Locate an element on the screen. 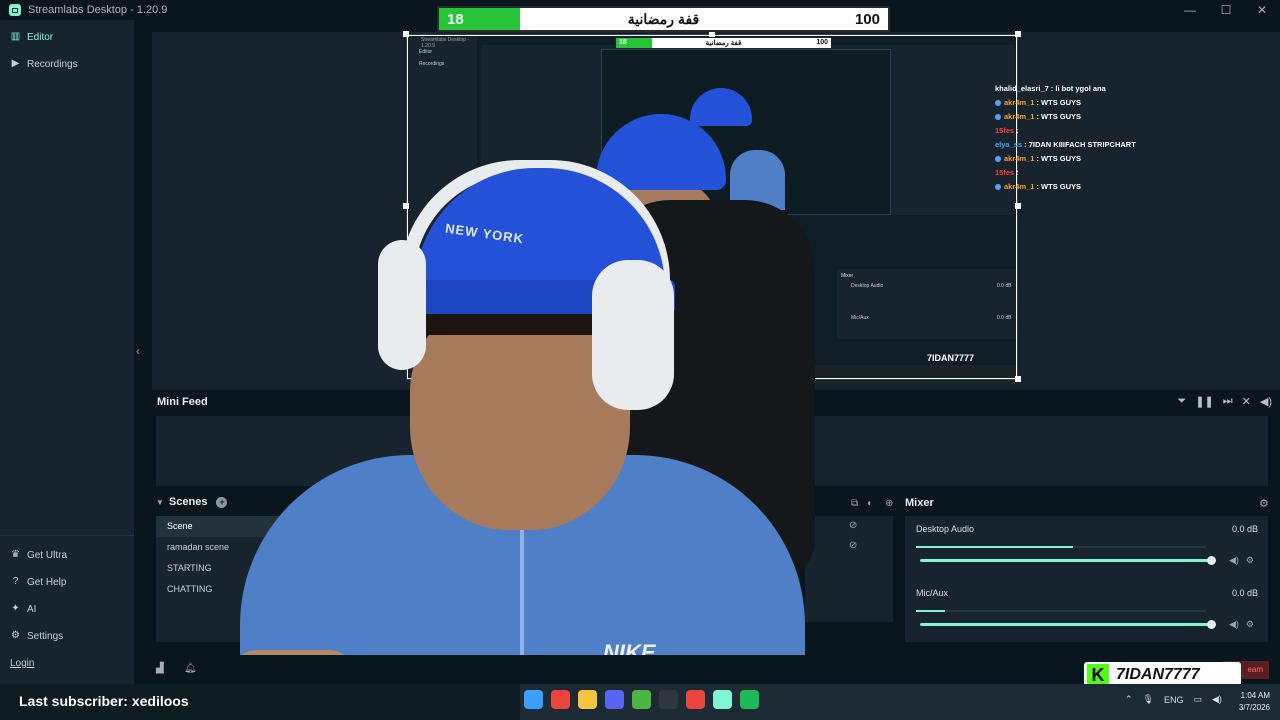  mixer-channel-db: 0.0 dB is located at coordinates (1244, 529).